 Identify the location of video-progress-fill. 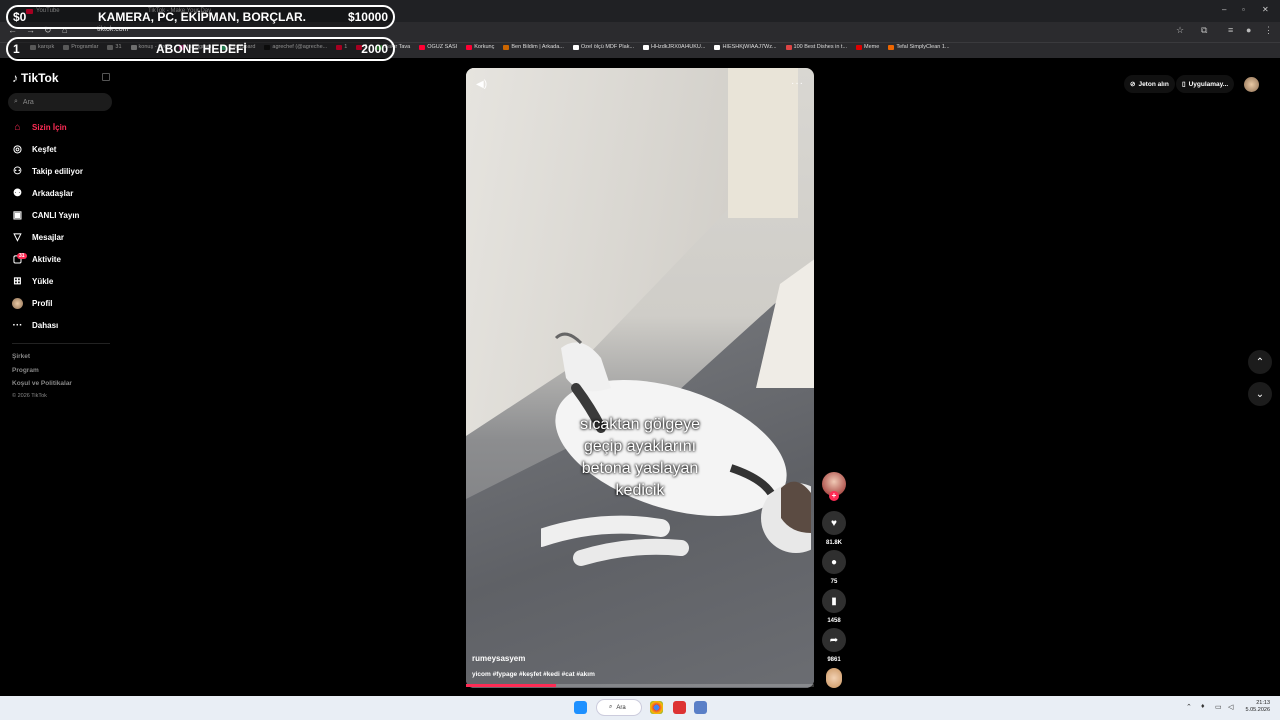
(511, 685).